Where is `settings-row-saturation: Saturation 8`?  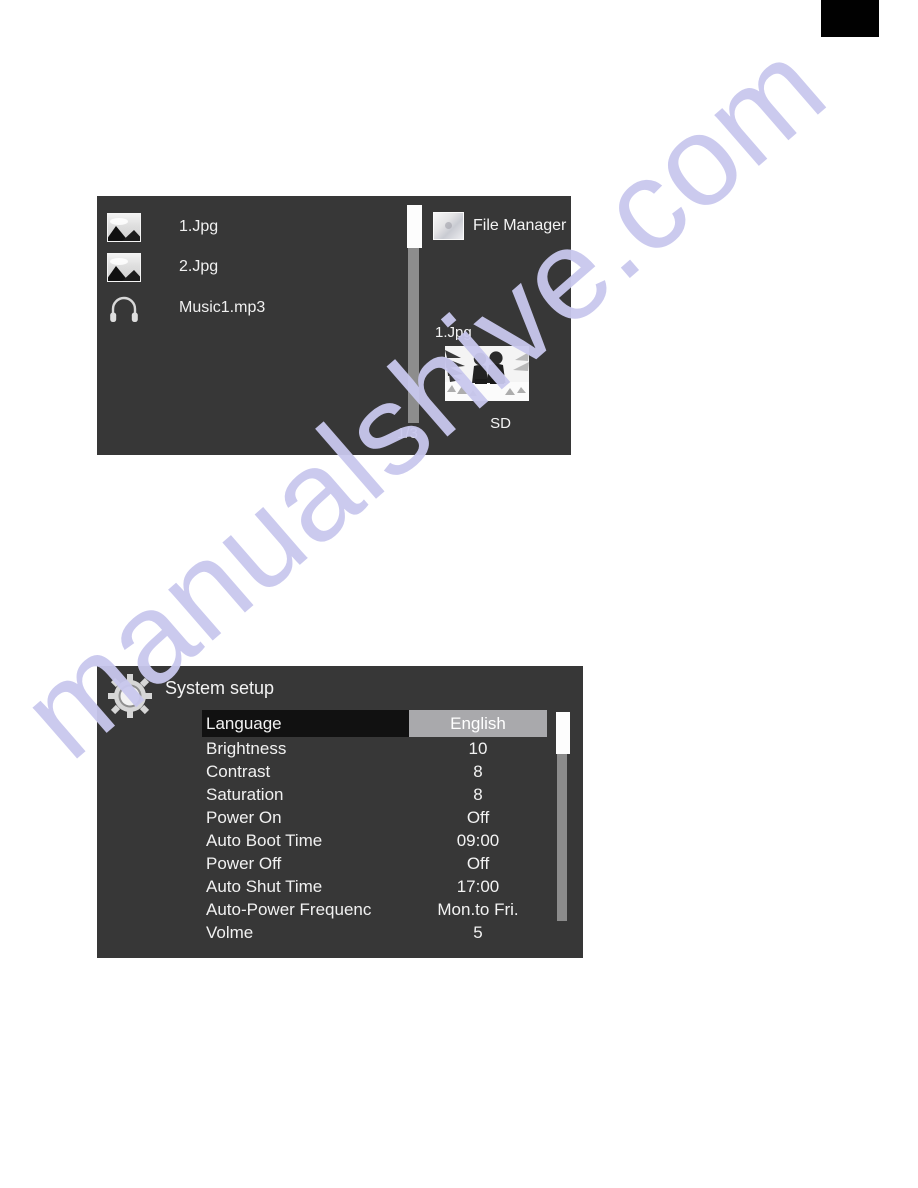
settings-row-saturation: Saturation 8 is located at coordinates (374, 794).